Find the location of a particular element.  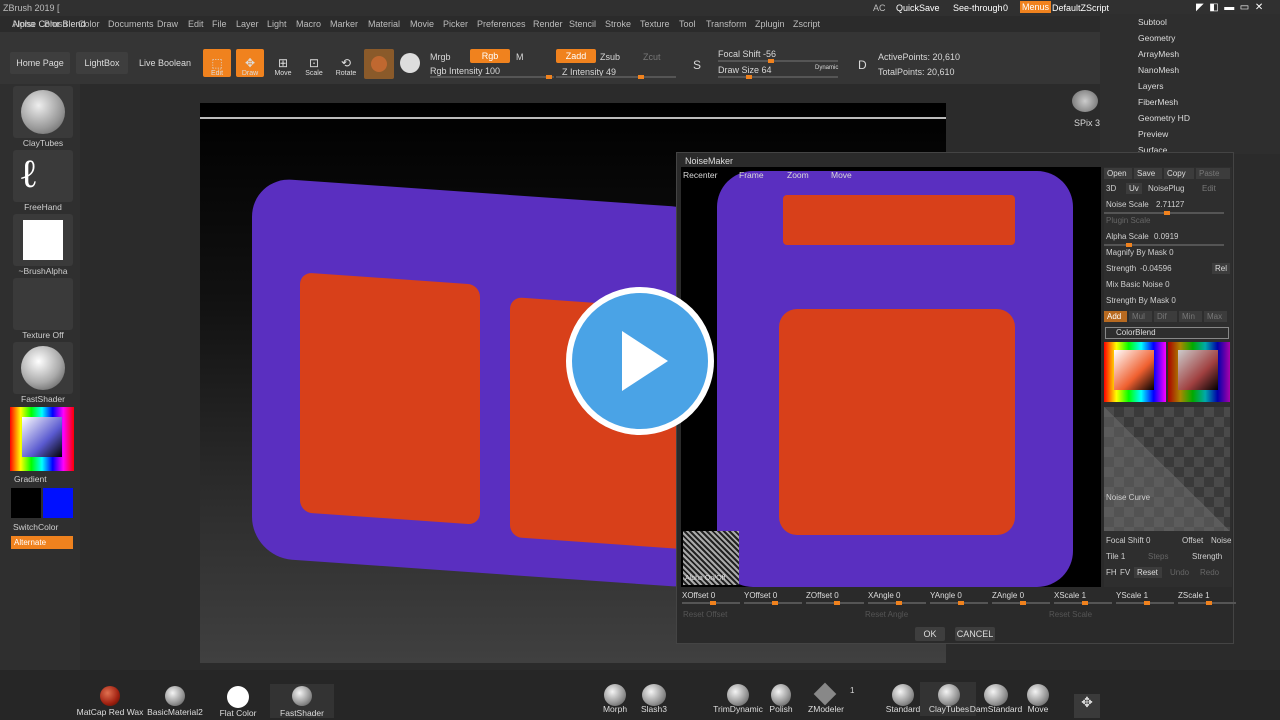

color-sphere-icon is located at coordinates (410, 63).